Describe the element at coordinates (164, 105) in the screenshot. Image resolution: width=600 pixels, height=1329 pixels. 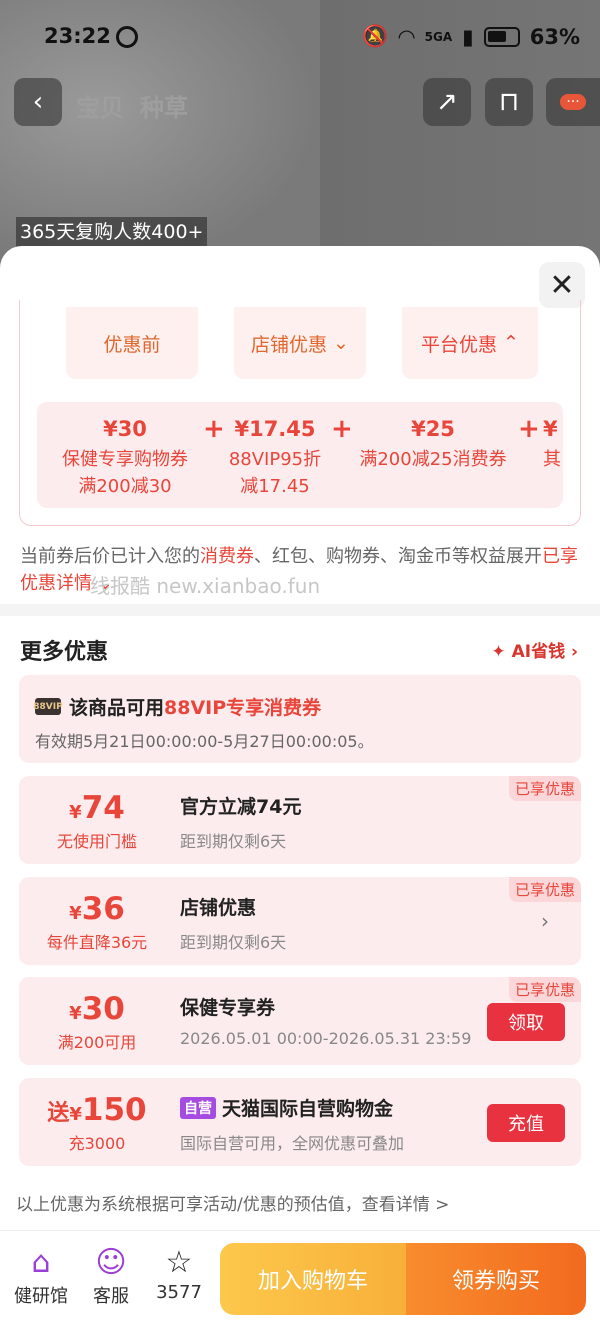
I see `tab-grass: 种草` at that location.